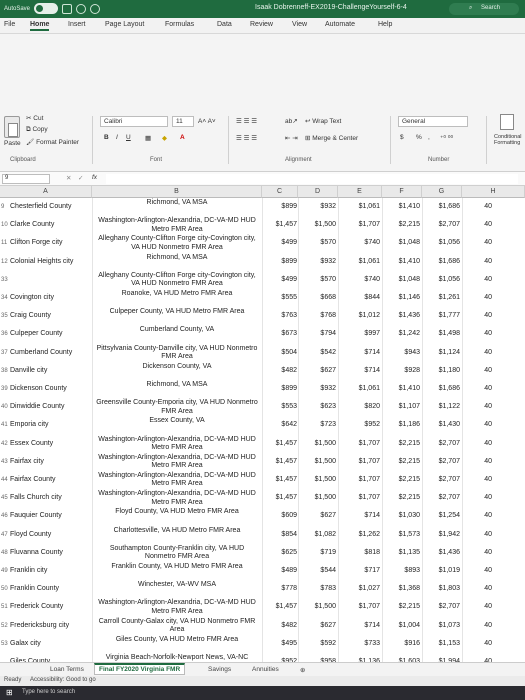 This screenshot has height=700, width=525. I want to click on align-top-icon: ☰ ☰ ☰, so click(246, 121).